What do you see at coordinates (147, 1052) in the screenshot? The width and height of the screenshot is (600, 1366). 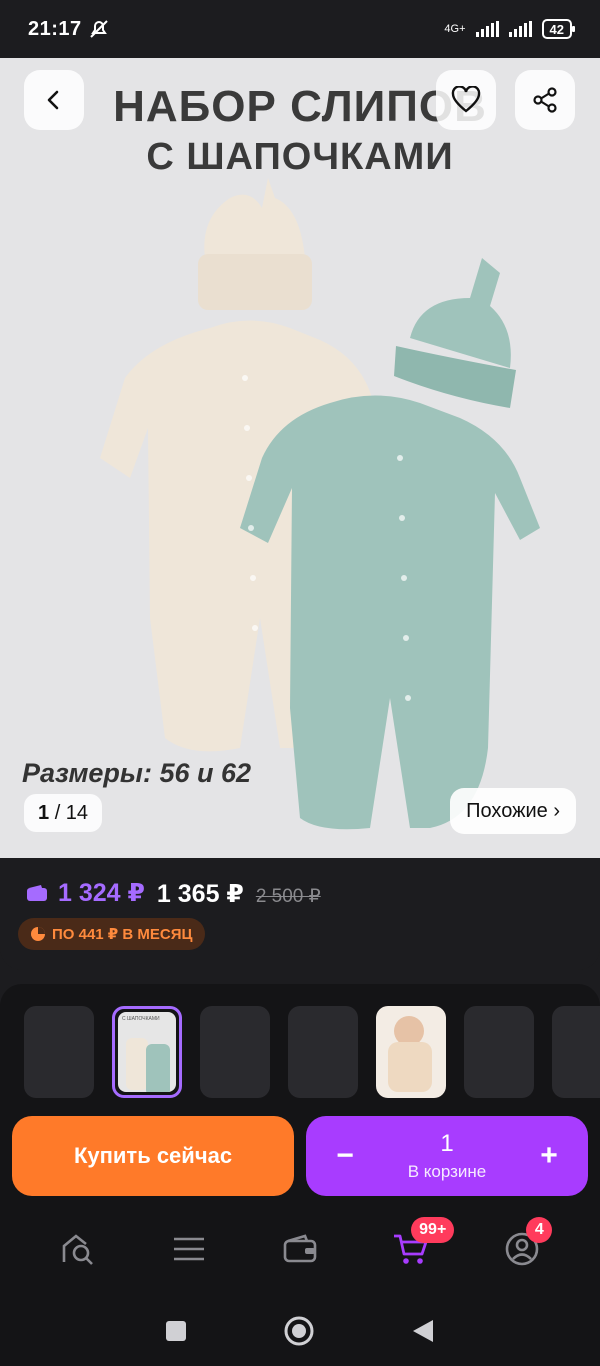 I see `thumbnail-selected: С ШАПОЧКАМИ` at bounding box center [147, 1052].